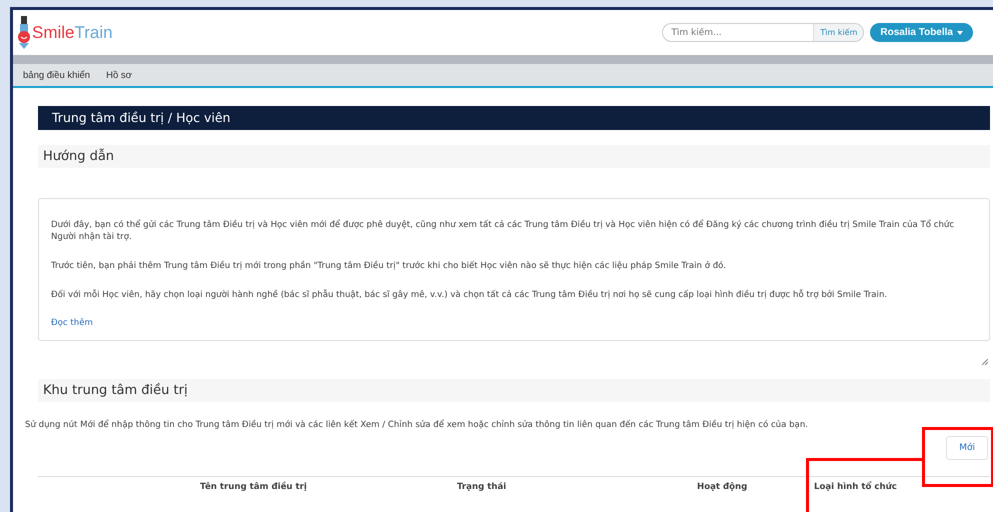 Image resolution: width=993 pixels, height=512 pixels. What do you see at coordinates (855, 487) in the screenshot?
I see `column-header: Loại hình tổ chức` at bounding box center [855, 487].